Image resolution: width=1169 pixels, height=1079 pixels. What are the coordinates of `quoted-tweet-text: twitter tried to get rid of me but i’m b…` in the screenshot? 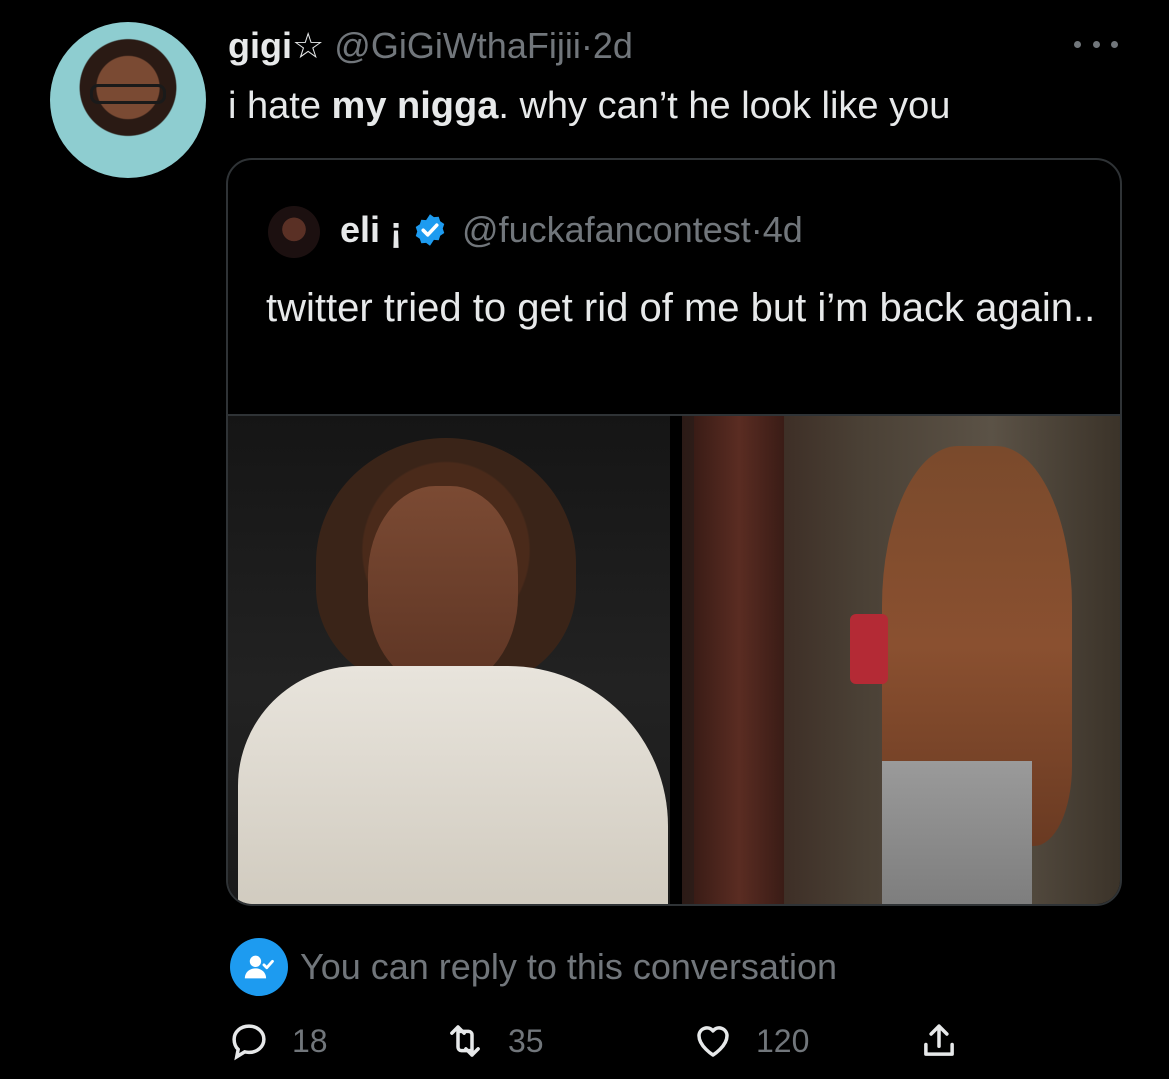 It's located at (681, 308).